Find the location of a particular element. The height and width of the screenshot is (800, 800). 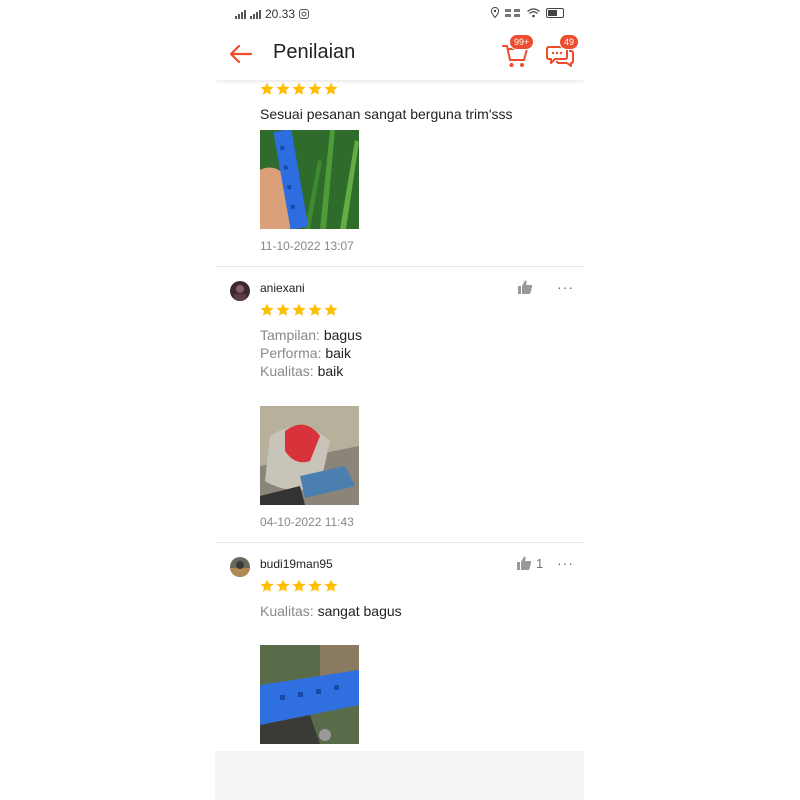

review-attribute: Kualitas: baik is located at coordinates (301, 371).